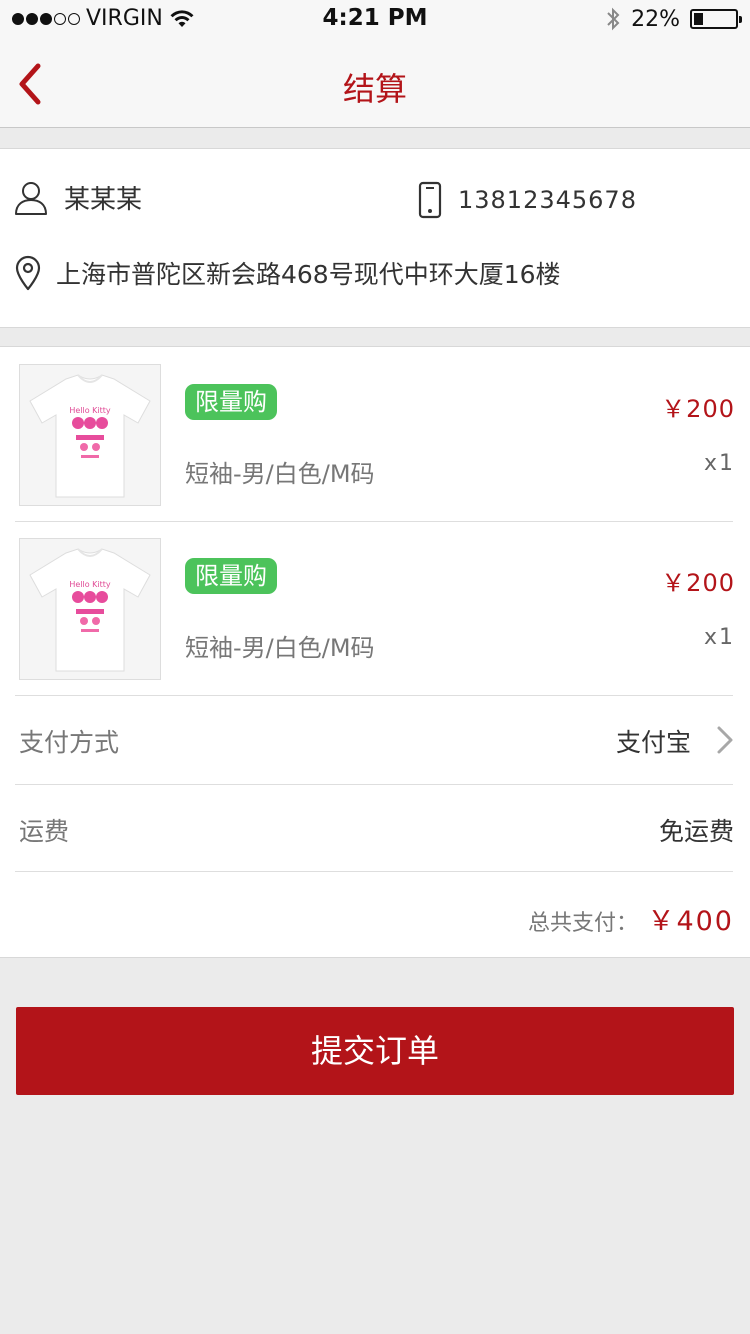  Describe the element at coordinates (430, 200) in the screenshot. I see `phone-icon` at that location.